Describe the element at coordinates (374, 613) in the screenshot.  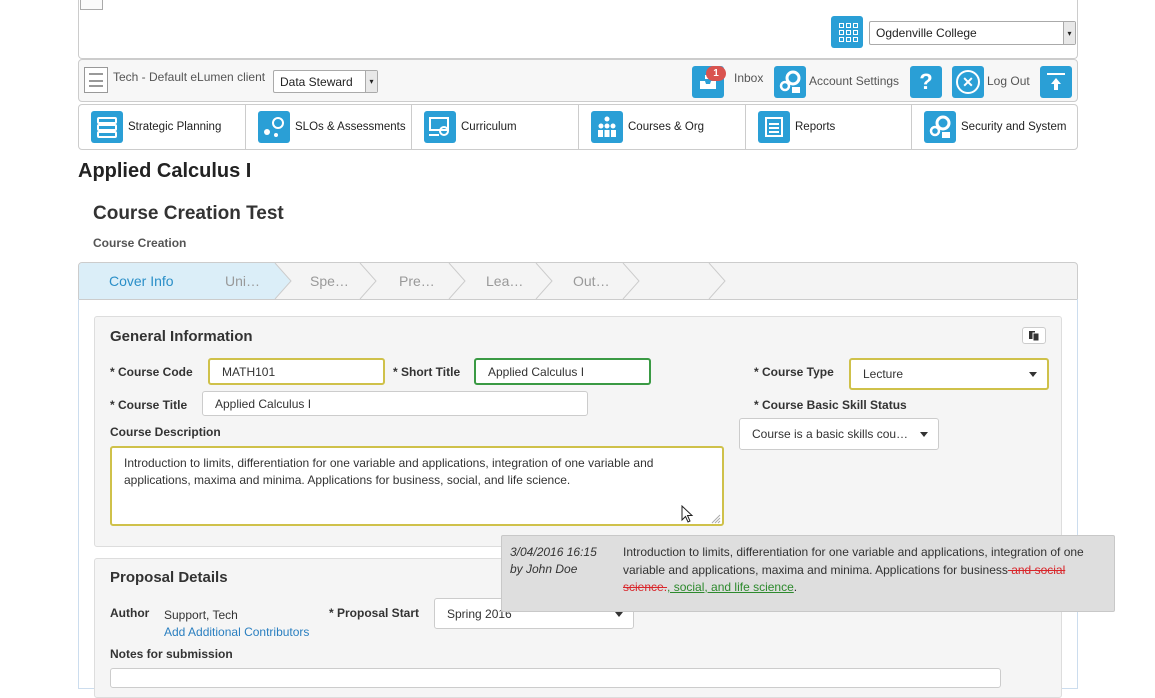
I see `proposal-start-label: * Proposal Start` at that location.